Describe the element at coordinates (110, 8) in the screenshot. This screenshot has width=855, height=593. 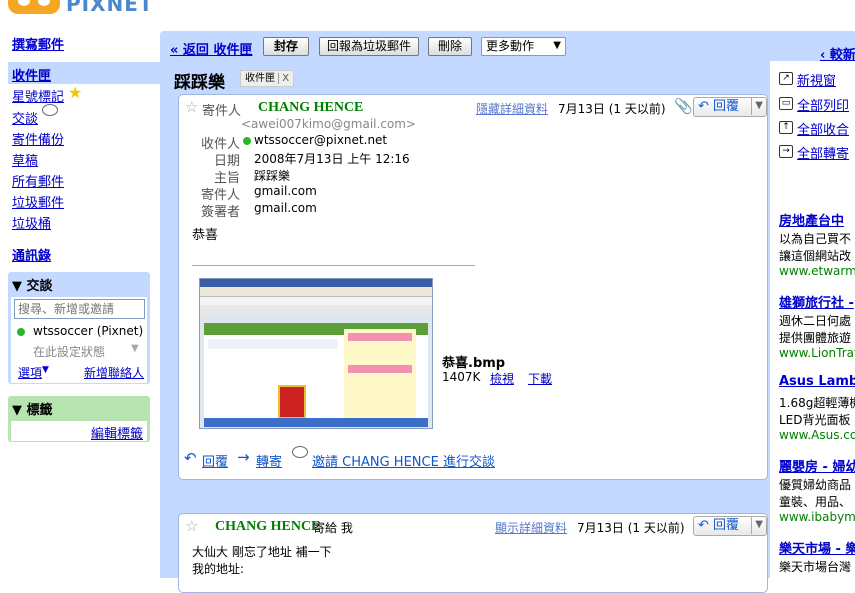
I see `logo-text: PIXNET` at that location.